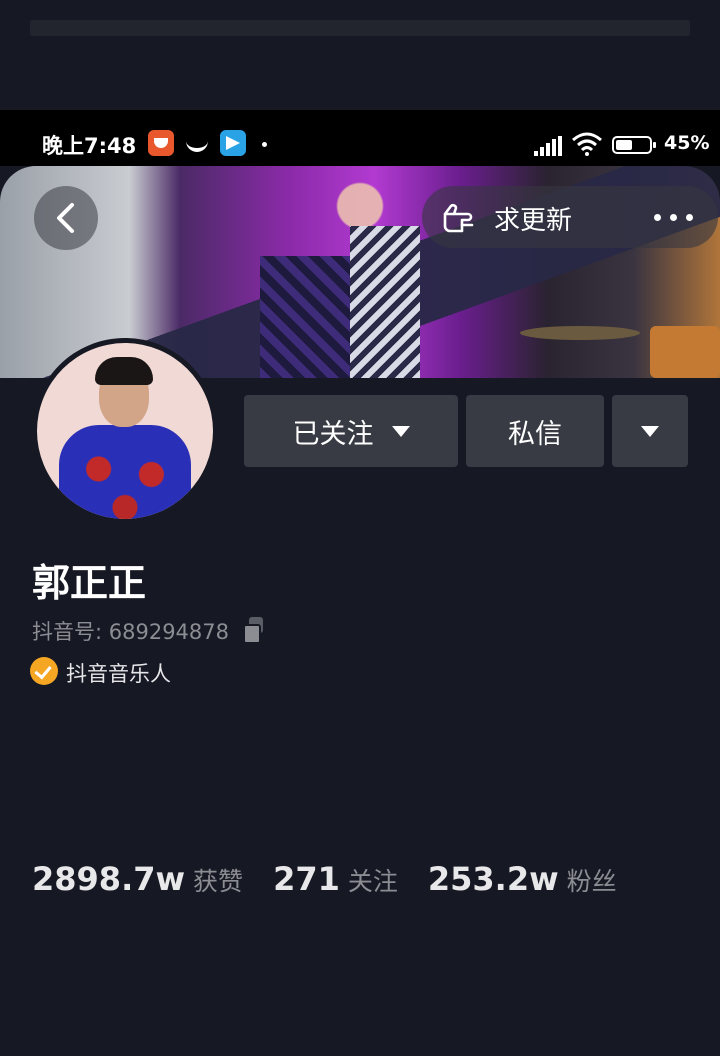  I want to click on wifi-icon, so click(587, 144).